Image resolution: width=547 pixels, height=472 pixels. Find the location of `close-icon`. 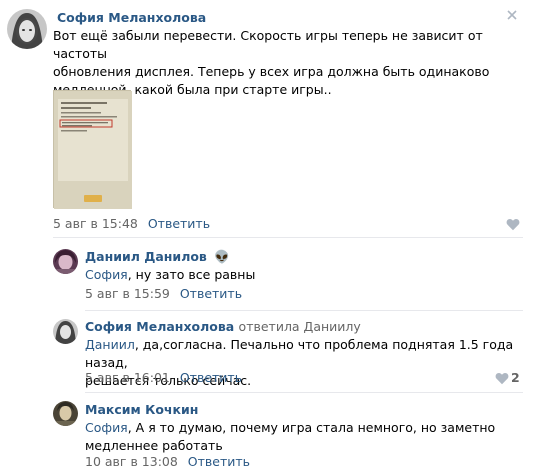

close-icon is located at coordinates (512, 15).